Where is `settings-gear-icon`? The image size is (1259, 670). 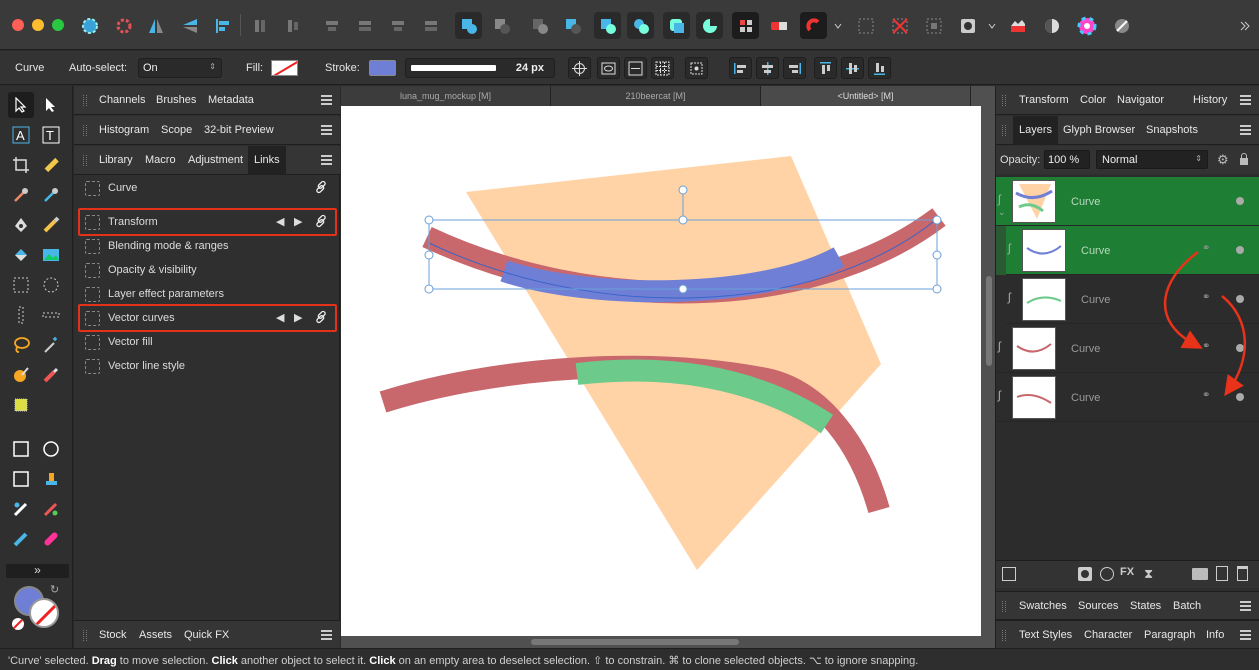 settings-gear-icon is located at coordinates (123, 25).